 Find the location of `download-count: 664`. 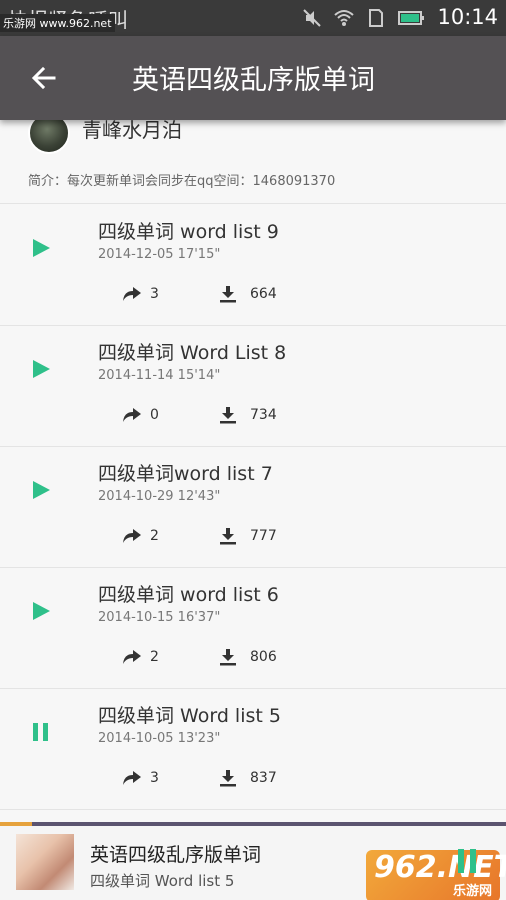

download-count: 664 is located at coordinates (263, 294).